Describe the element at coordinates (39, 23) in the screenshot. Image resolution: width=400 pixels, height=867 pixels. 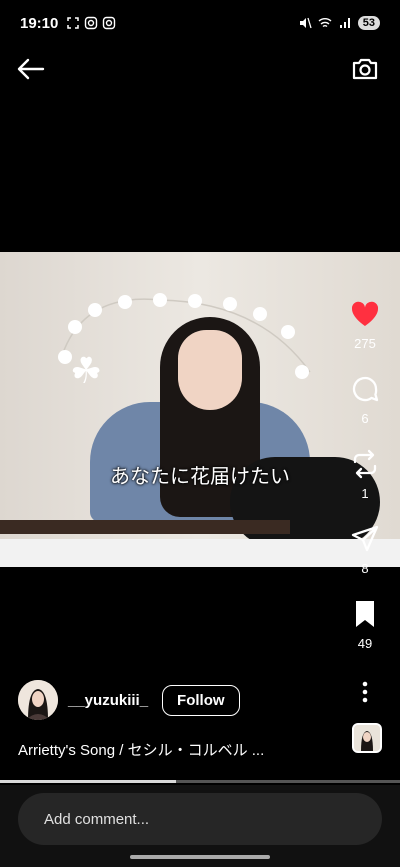
I see `status-time: 19:10` at that location.